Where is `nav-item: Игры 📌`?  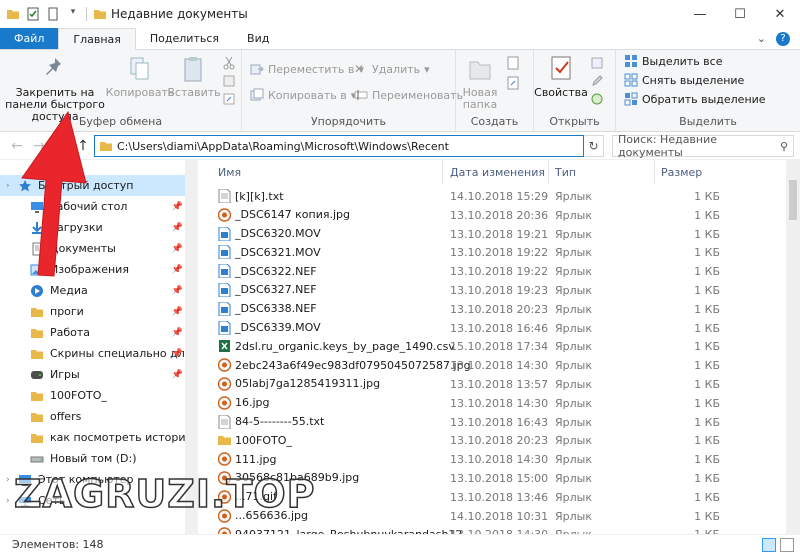 nav-item: Игры 📌 is located at coordinates (98, 374).